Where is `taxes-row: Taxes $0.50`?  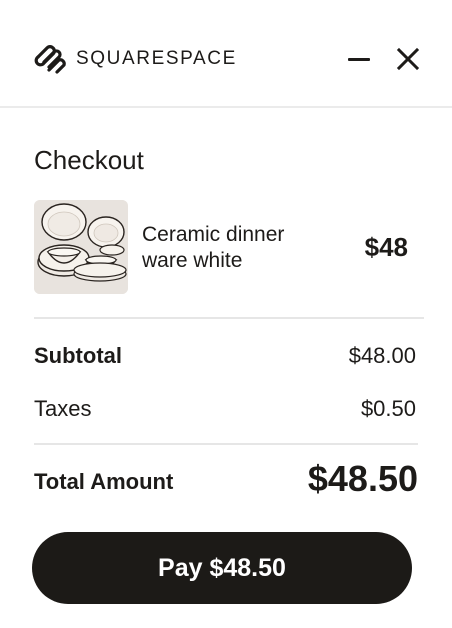
taxes-row: Taxes $0.50 is located at coordinates (226, 409).